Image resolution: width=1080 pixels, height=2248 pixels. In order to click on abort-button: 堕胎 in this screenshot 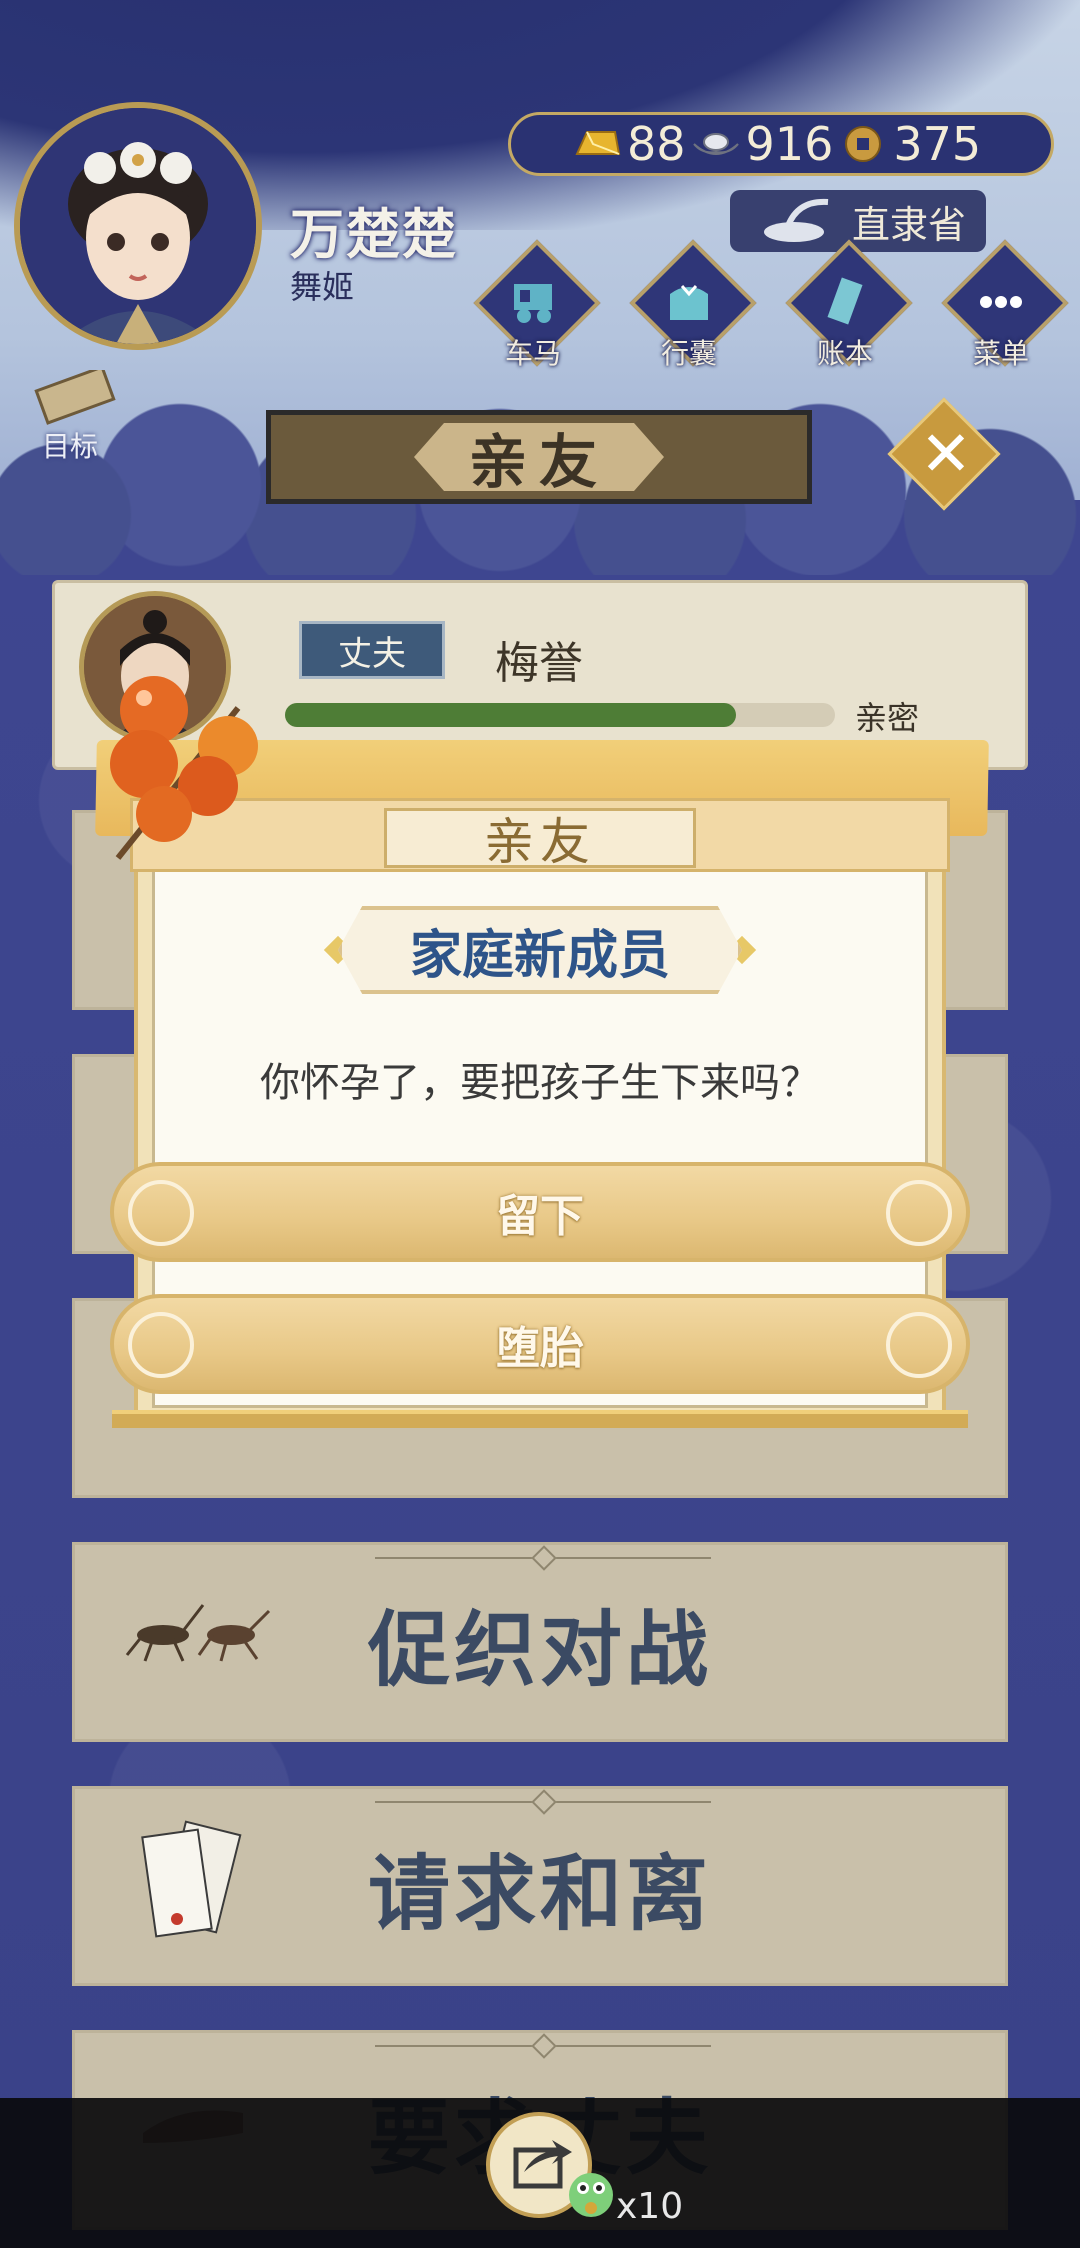, I will do `click(540, 1344)`.